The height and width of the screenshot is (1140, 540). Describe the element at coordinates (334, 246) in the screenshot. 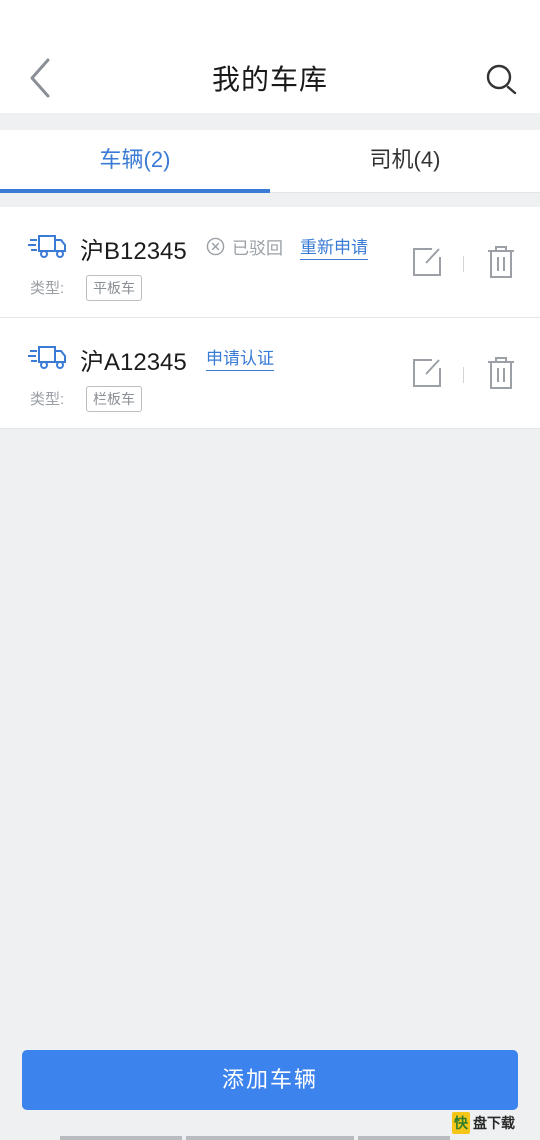

I see `reapply-link: 重新申请` at that location.